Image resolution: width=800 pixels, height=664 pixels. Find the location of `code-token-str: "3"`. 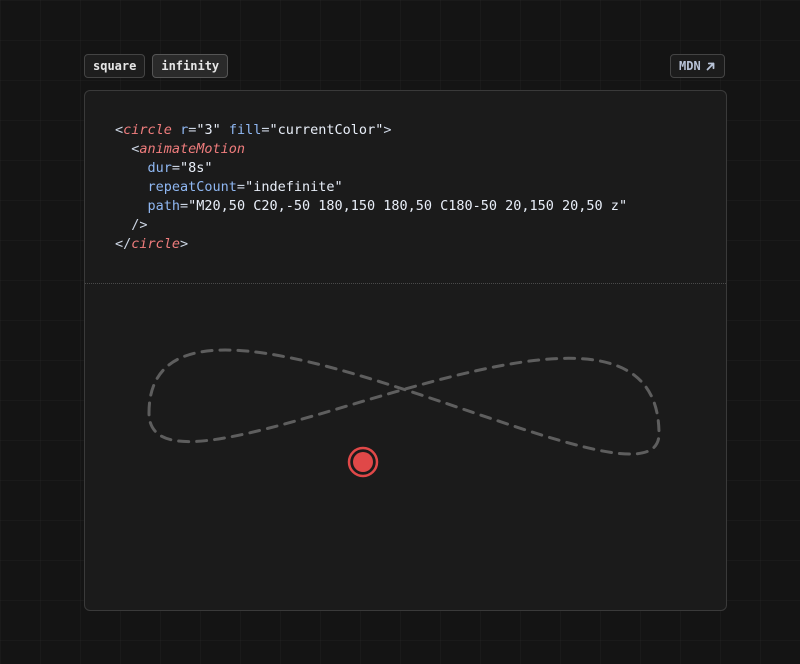

code-token-str: "3" is located at coordinates (208, 130).